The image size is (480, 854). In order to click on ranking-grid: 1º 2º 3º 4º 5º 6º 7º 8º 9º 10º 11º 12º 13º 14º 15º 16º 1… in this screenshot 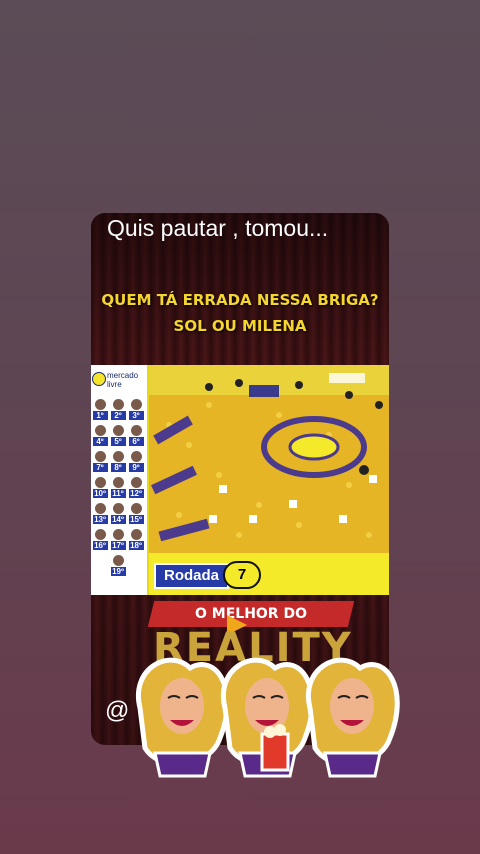, I will do `click(118, 490)`.